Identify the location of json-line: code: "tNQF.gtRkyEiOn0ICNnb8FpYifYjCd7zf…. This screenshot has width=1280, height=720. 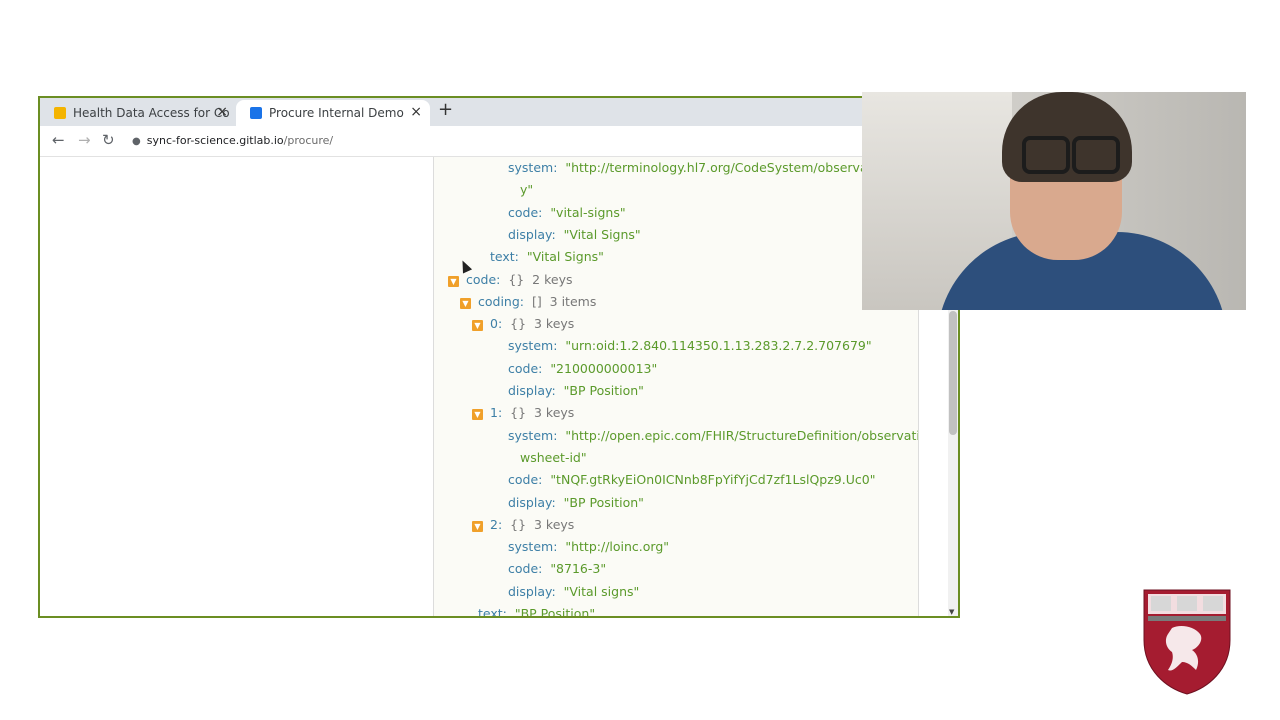
(691, 480).